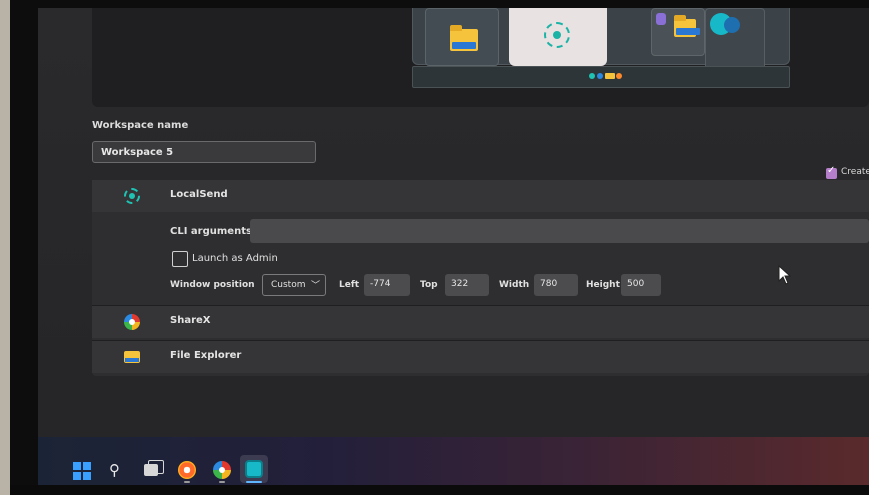 The width and height of the screenshot is (869, 495). Describe the element at coordinates (785, 275) in the screenshot. I see `mouse-cursor-icon` at that location.